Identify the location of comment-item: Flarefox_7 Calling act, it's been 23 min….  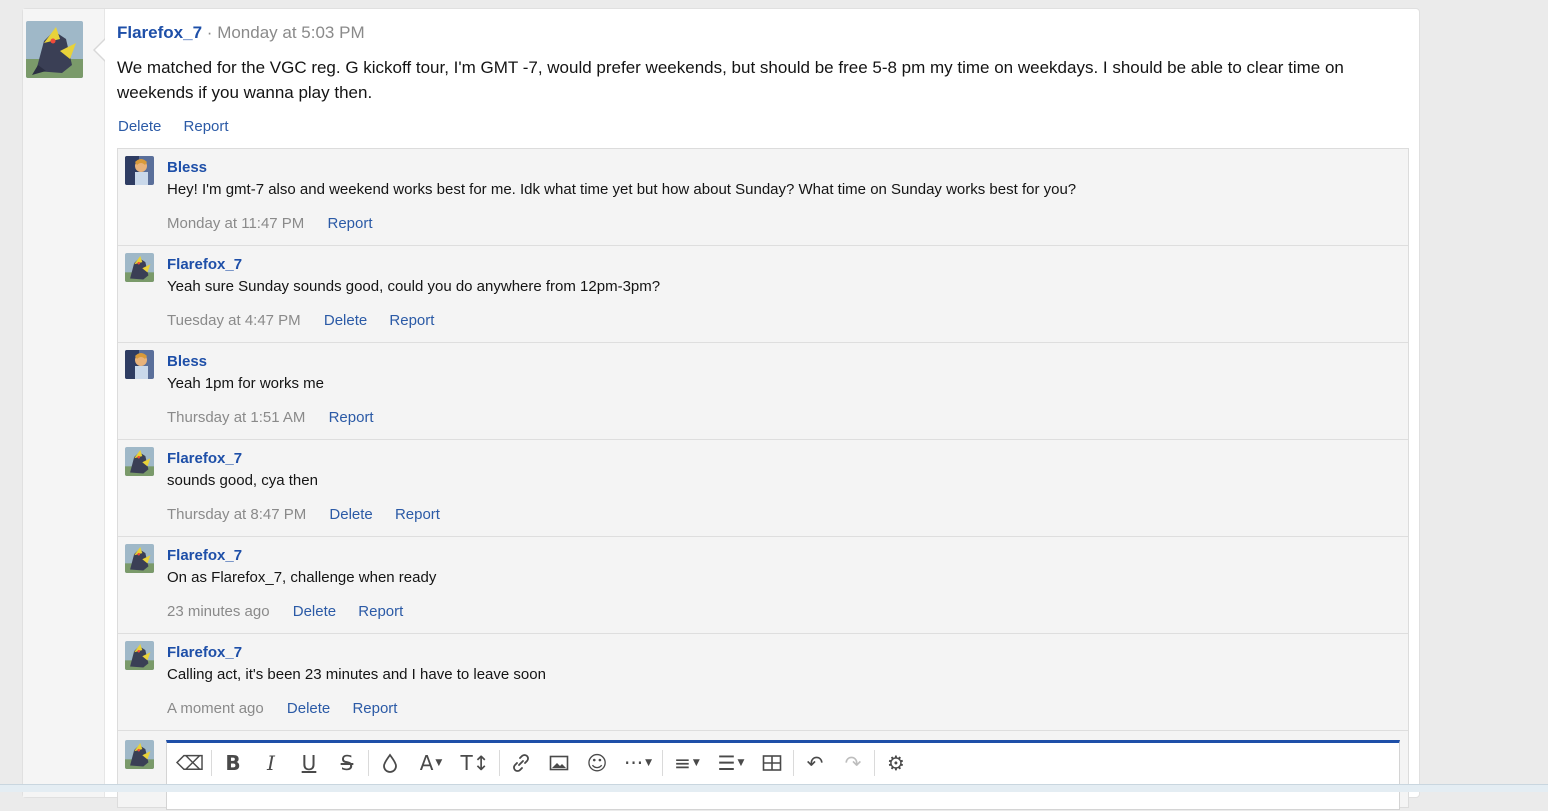
(763, 682).